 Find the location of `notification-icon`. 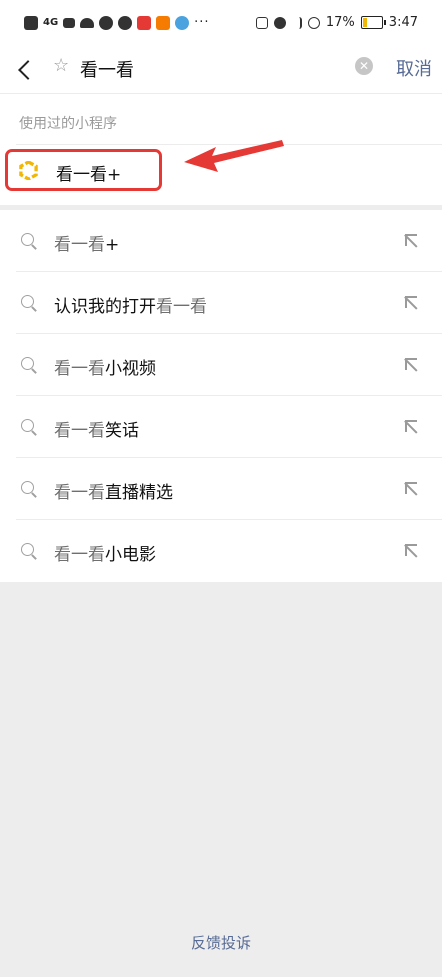

notification-icon is located at coordinates (106, 22).